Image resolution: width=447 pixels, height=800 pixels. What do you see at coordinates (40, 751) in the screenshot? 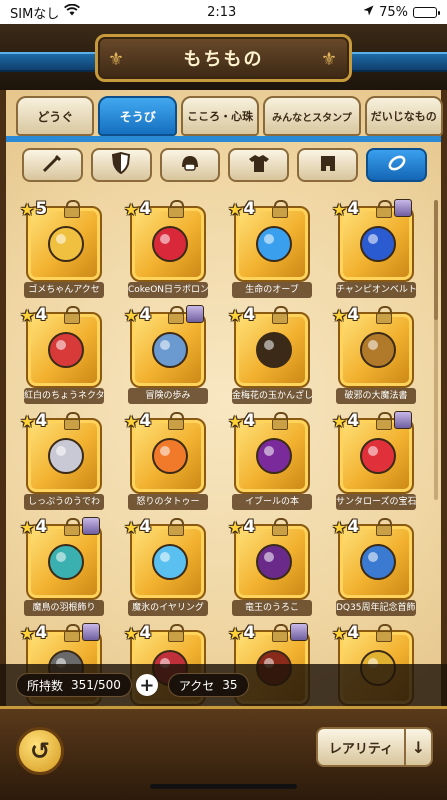
I see `back-button: ↺` at bounding box center [40, 751].